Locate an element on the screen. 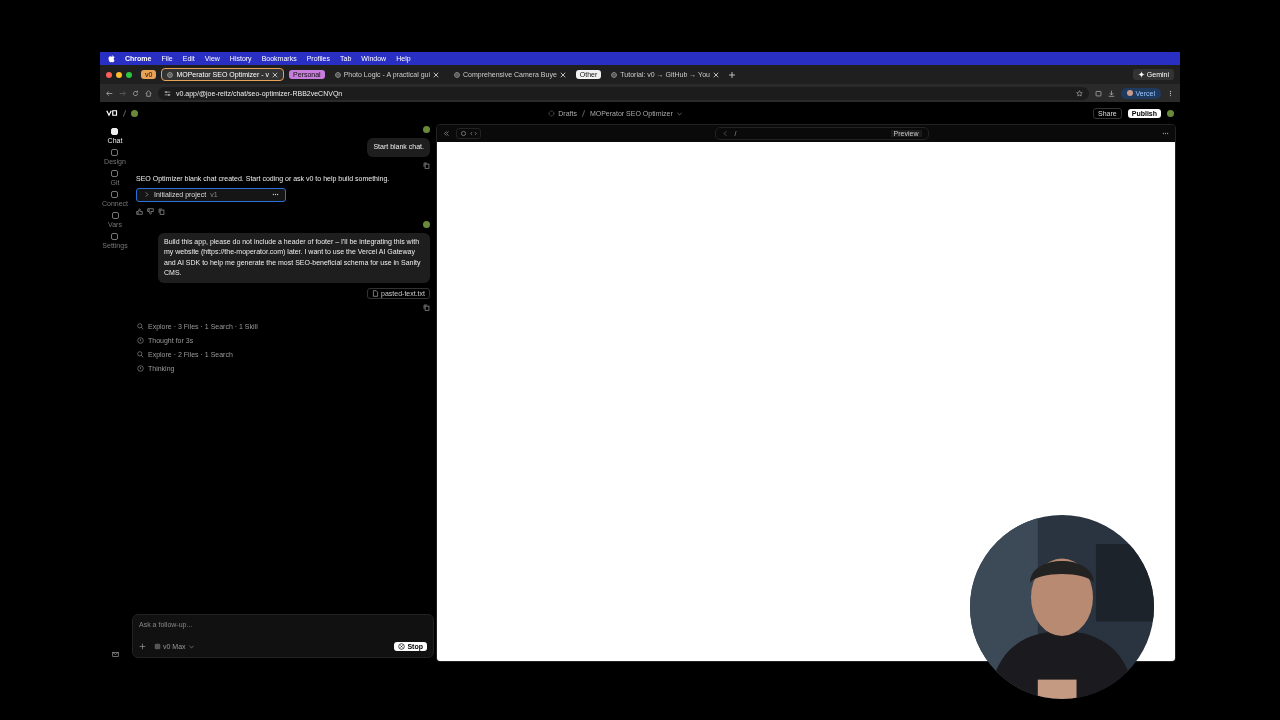 This screenshot has height=720, width=1280. thumbs-down-icon is located at coordinates (150, 211).